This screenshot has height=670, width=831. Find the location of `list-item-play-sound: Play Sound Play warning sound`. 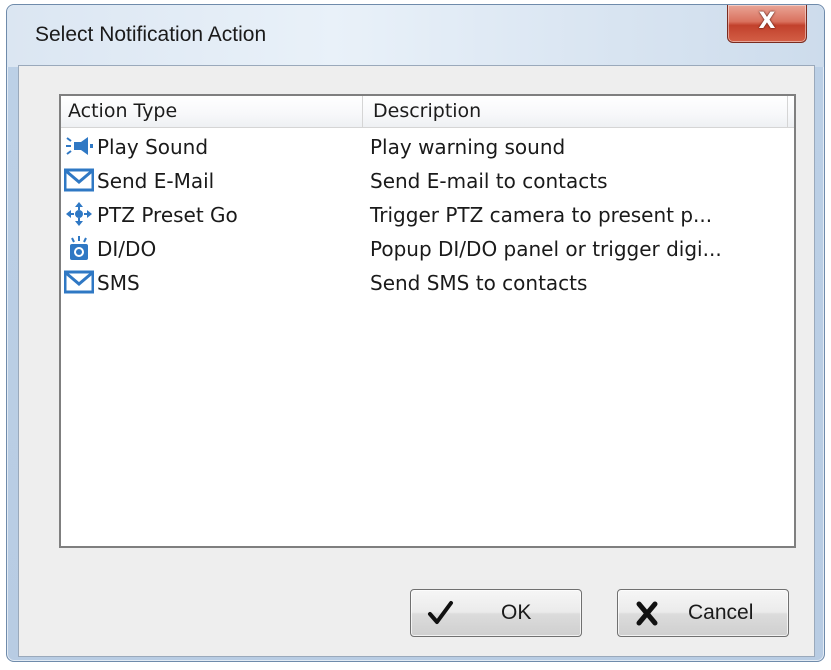

list-item-play-sound: Play Sound Play warning sound is located at coordinates (427, 147).